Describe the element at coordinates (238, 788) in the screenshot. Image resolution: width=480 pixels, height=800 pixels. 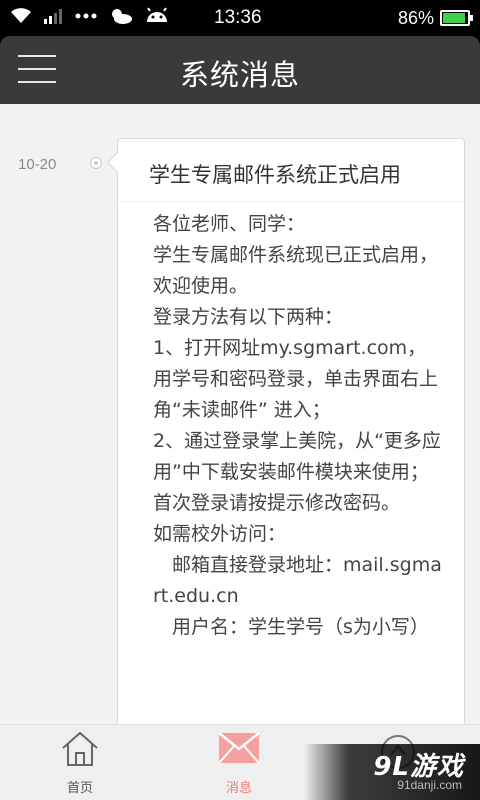
I see `nav-messages-label: 消息` at that location.